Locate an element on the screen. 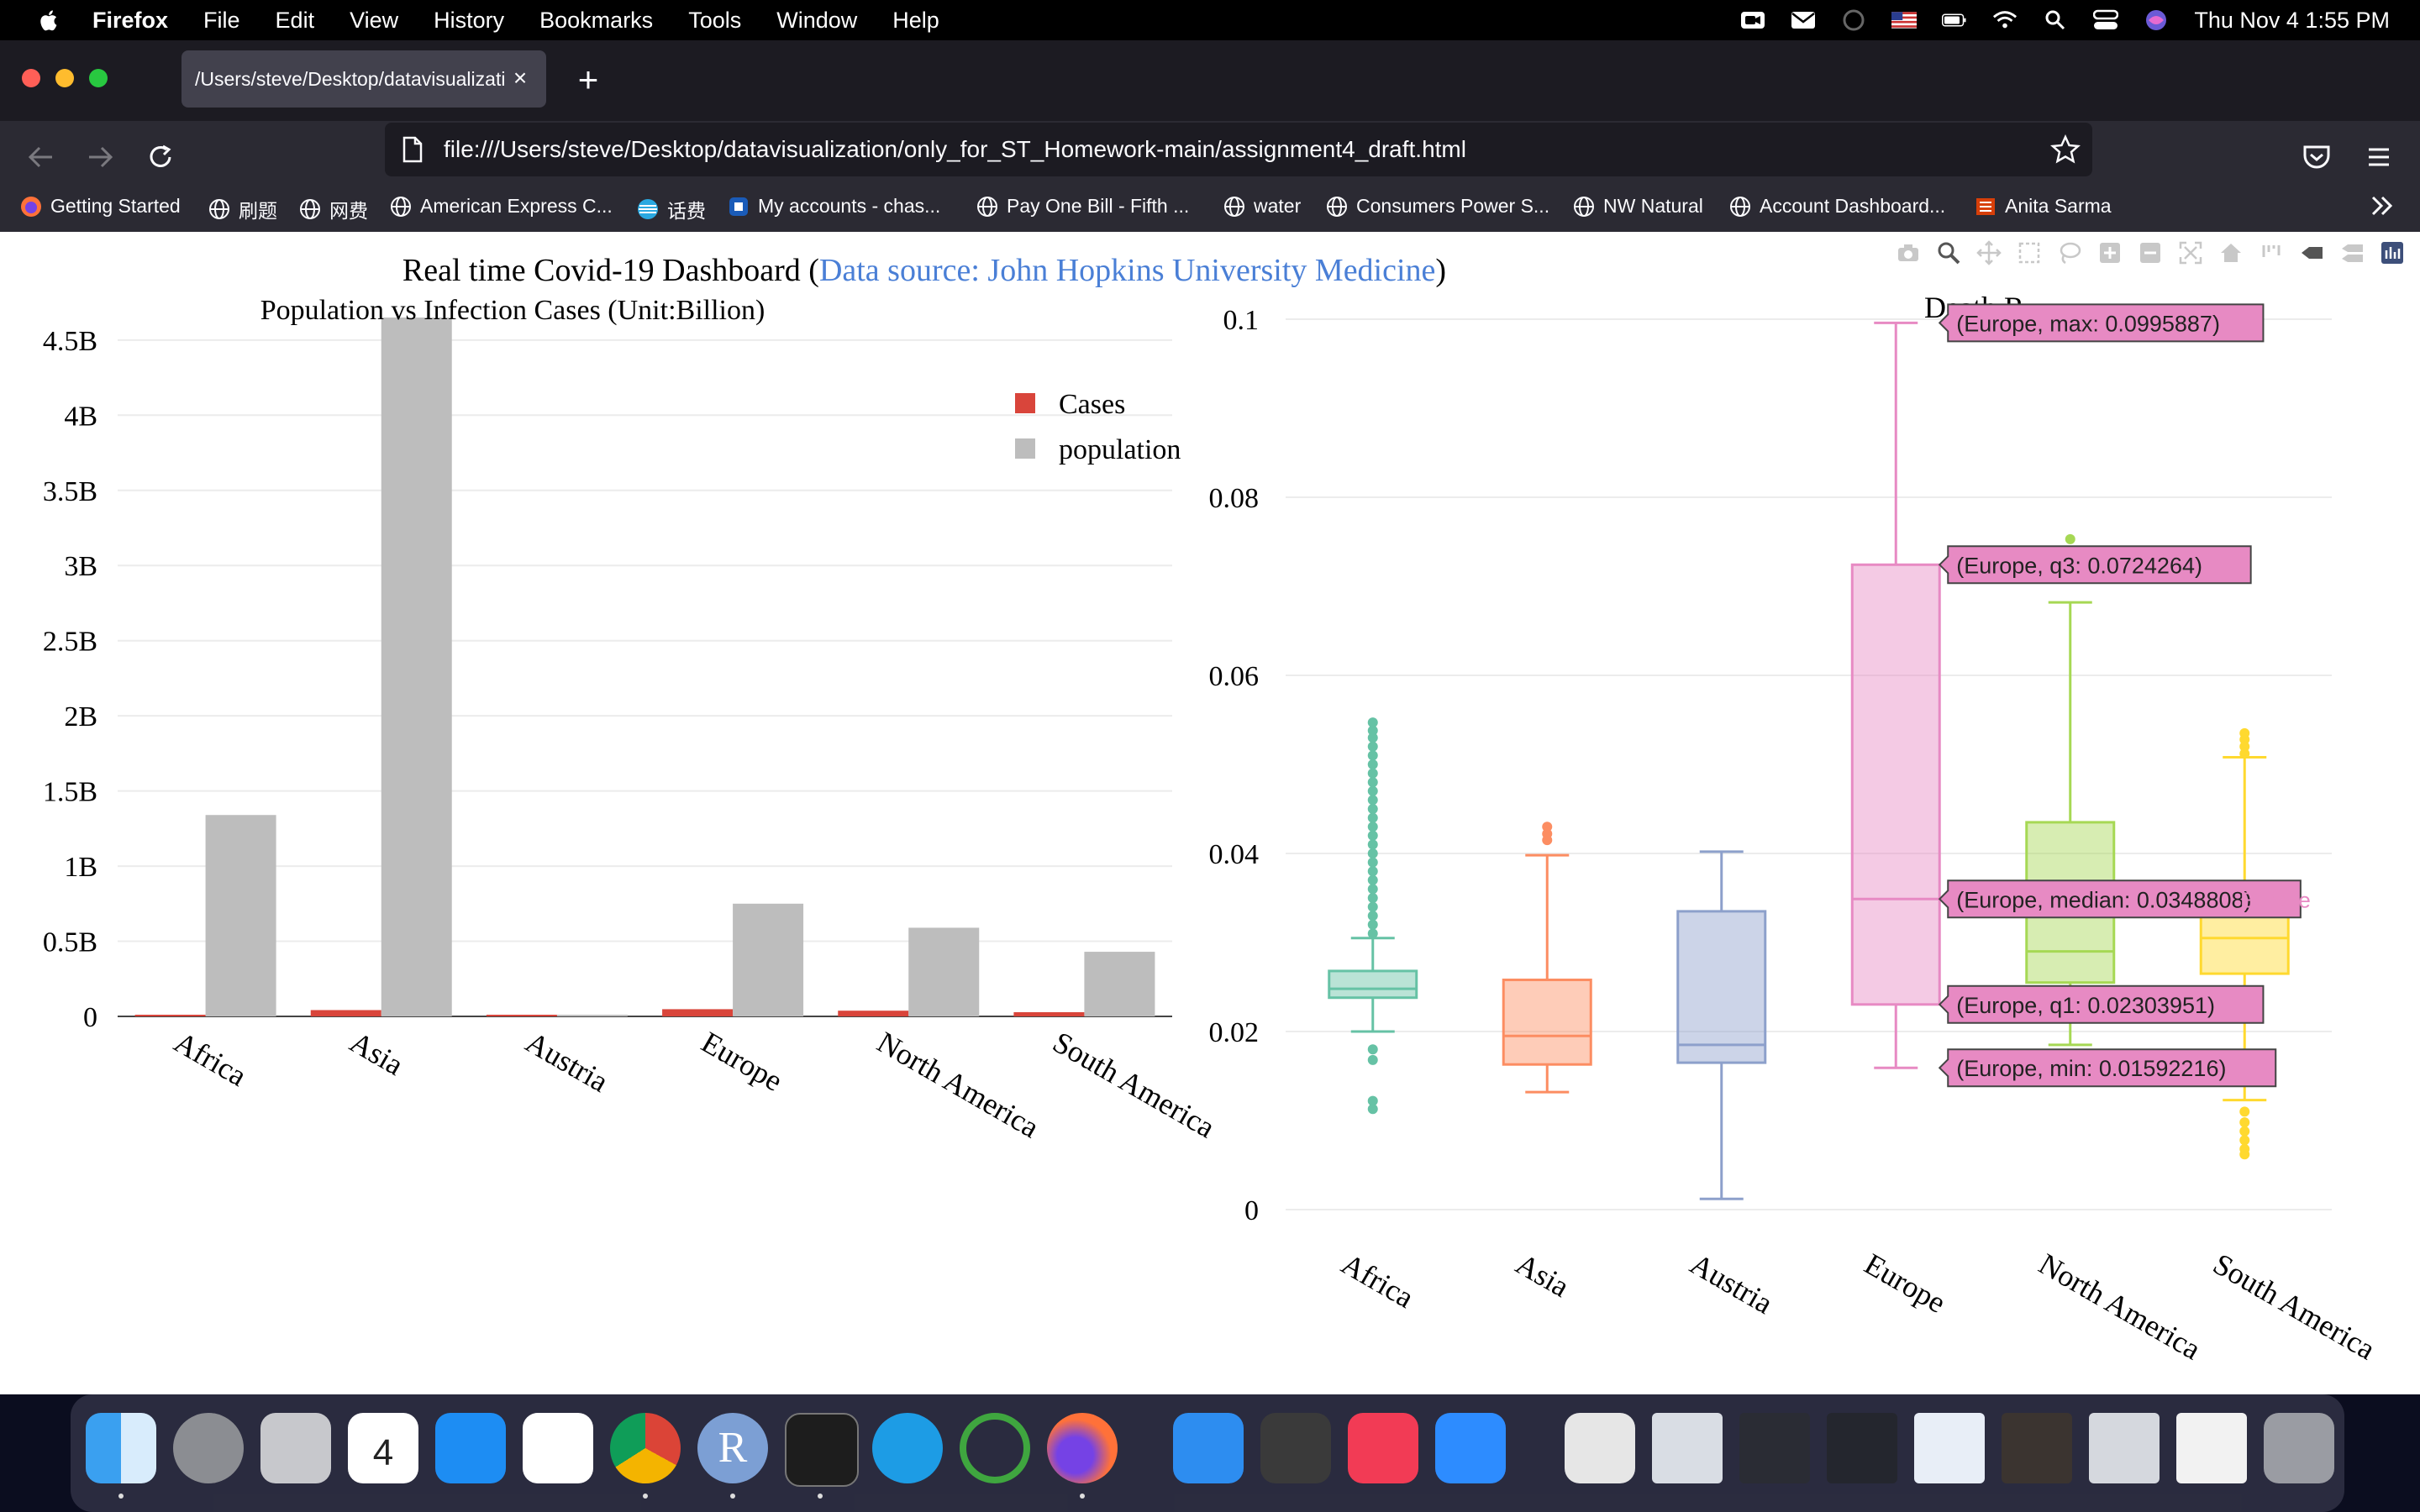  menu-history: History is located at coordinates (469, 21).